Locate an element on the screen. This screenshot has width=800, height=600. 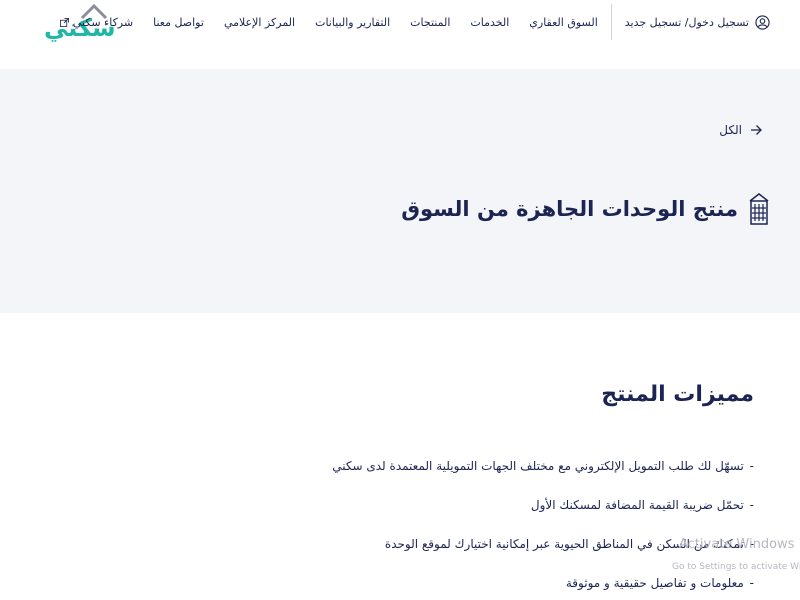
features-heading: مميزات المنتج is located at coordinates (677, 394).